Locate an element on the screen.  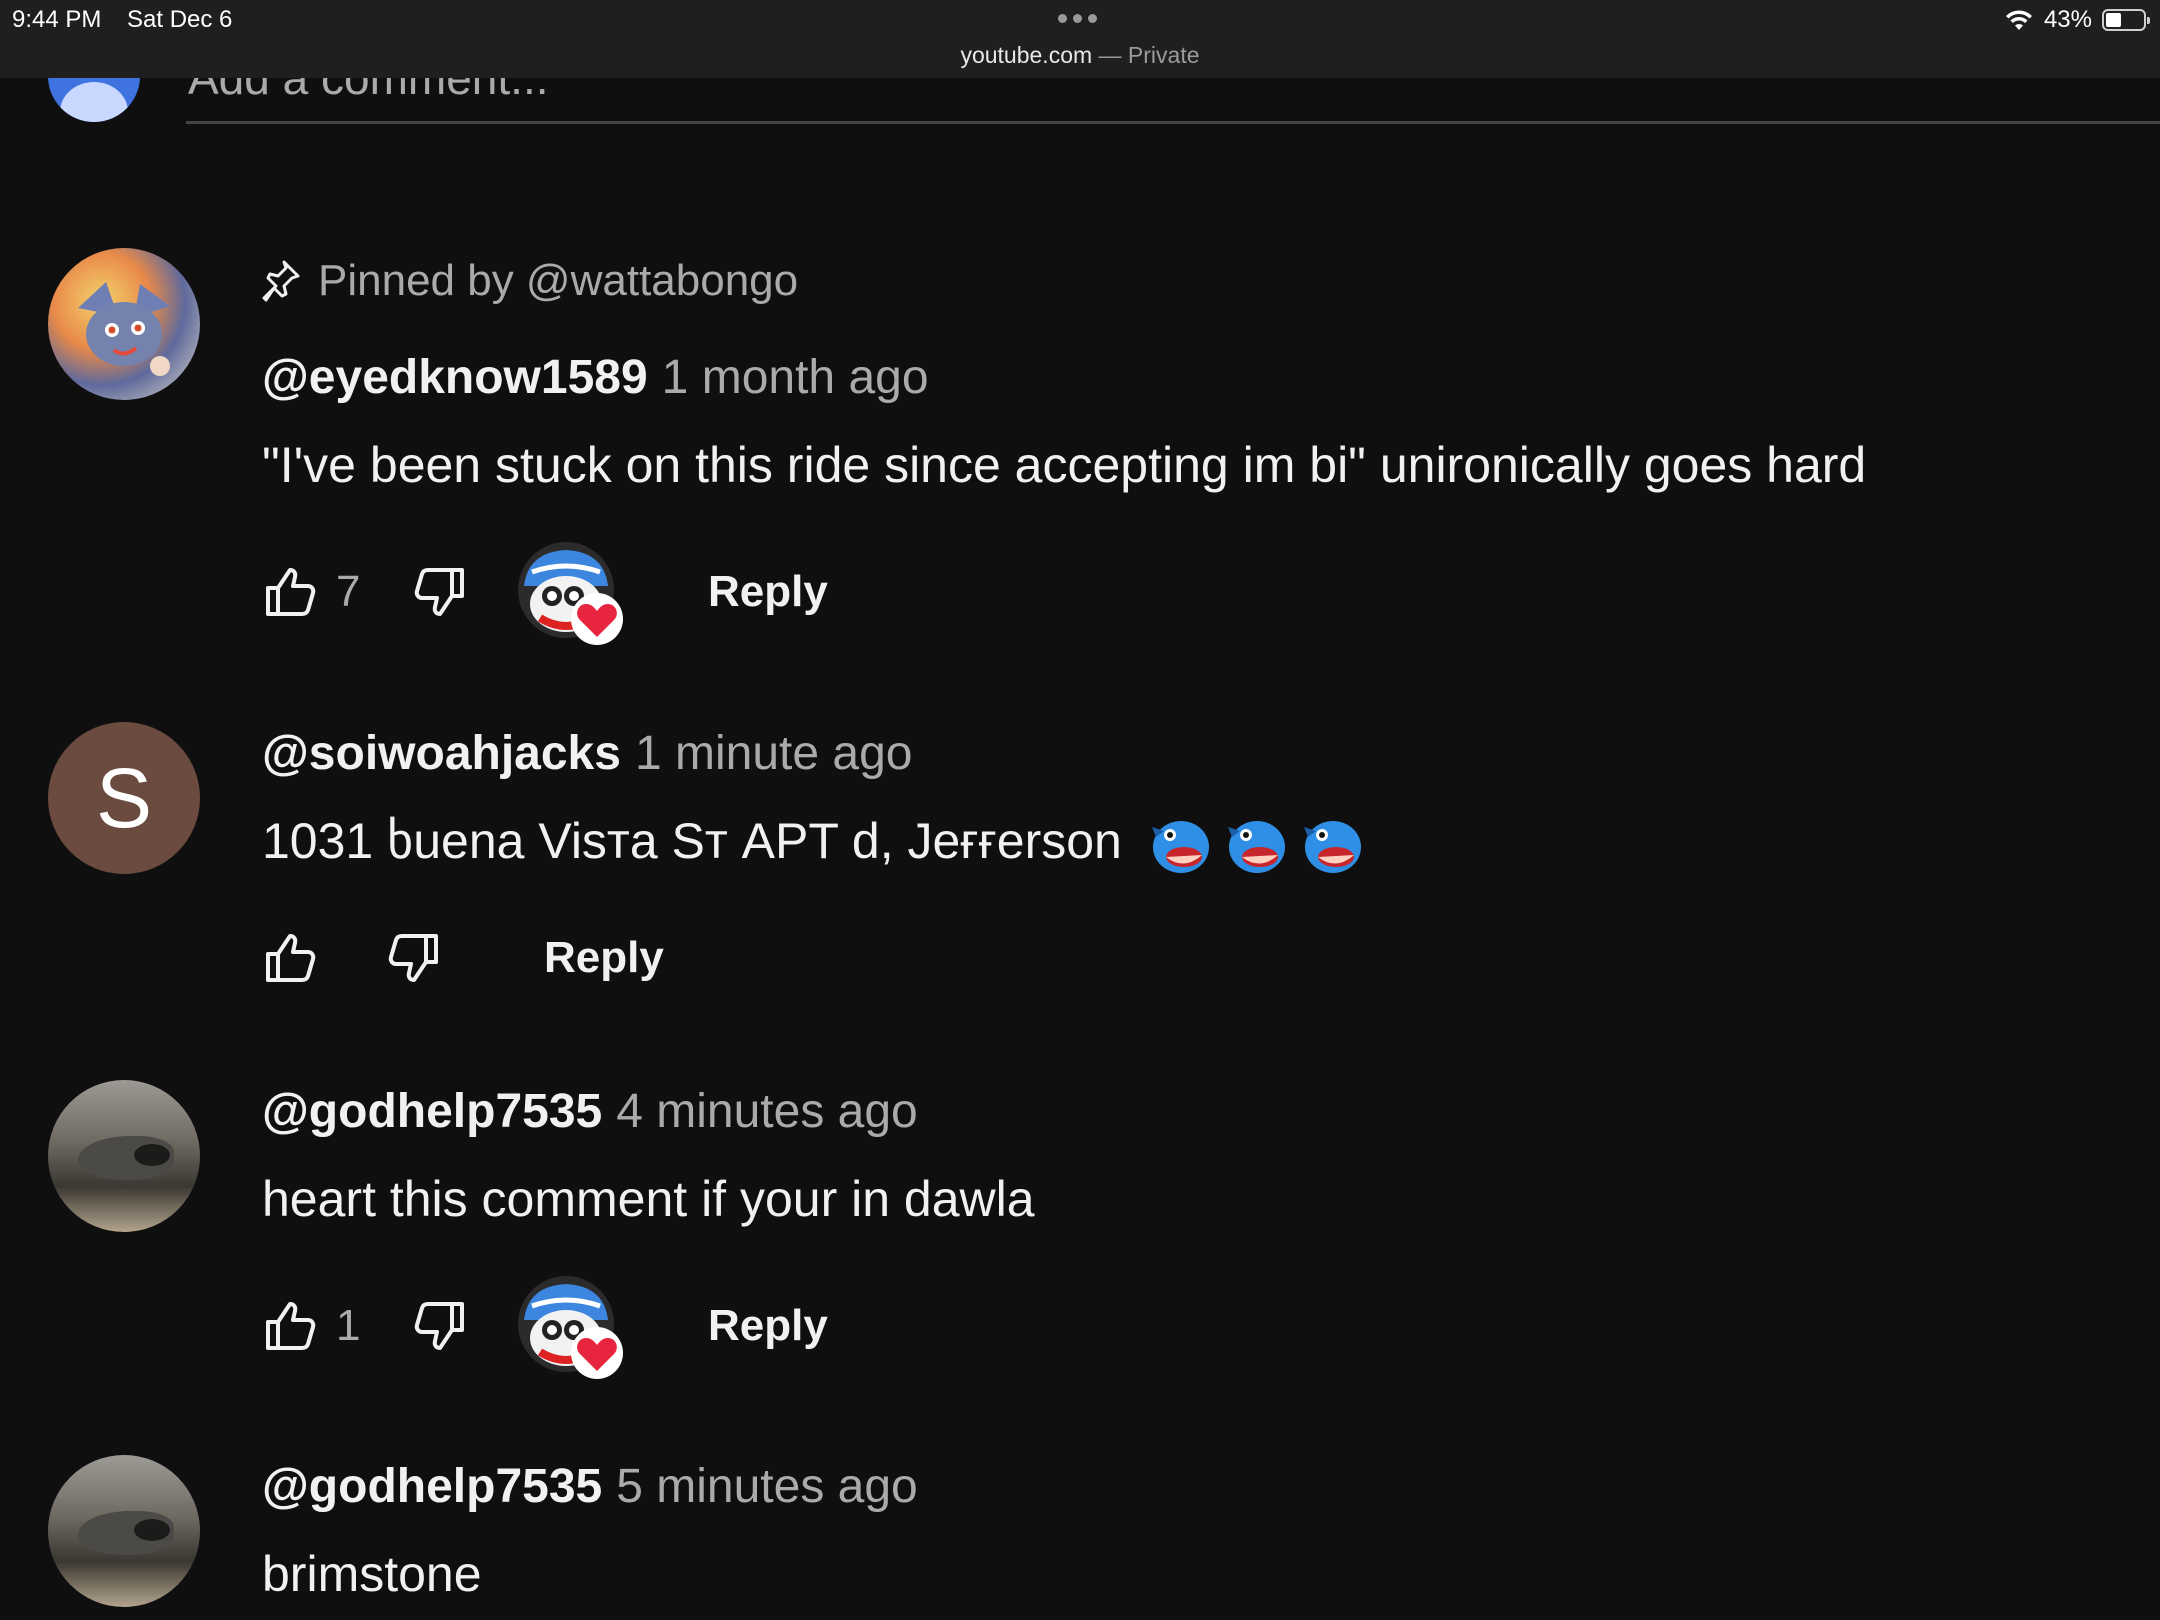
comment-author: @eyedknow1589 is located at coordinates (455, 377).